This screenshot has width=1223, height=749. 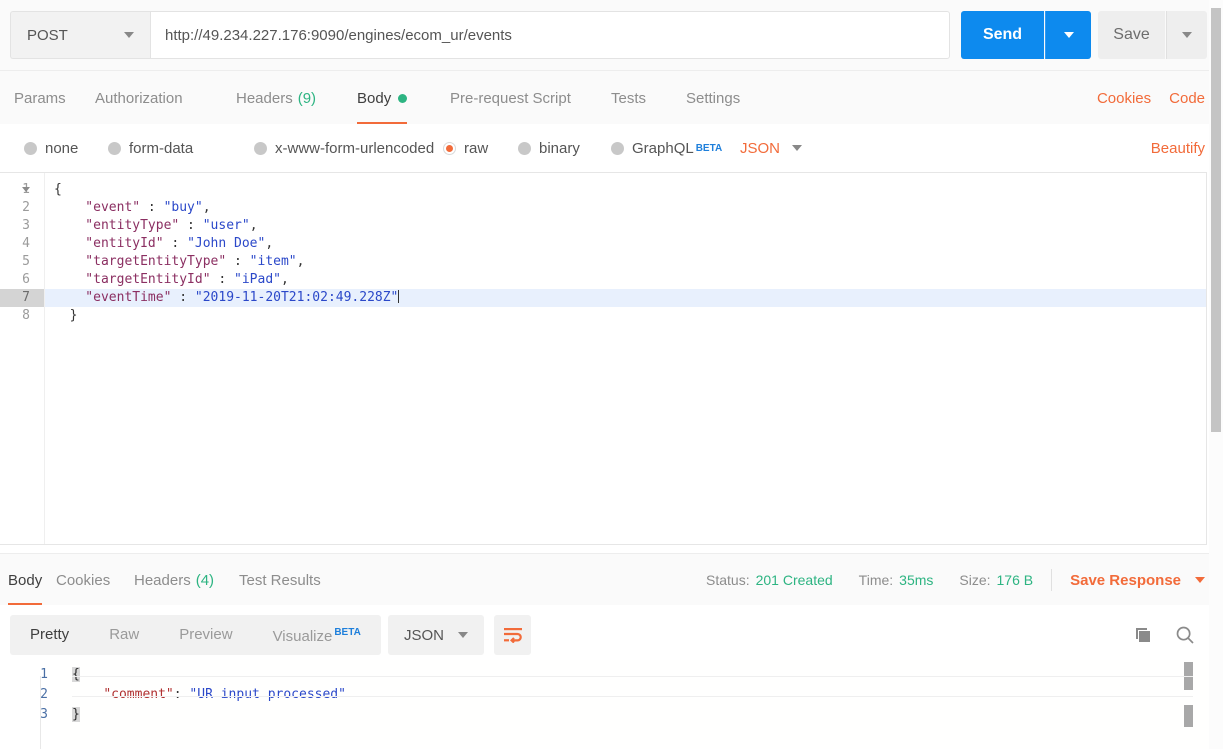 What do you see at coordinates (399, 296) in the screenshot?
I see `text-cursor` at bounding box center [399, 296].